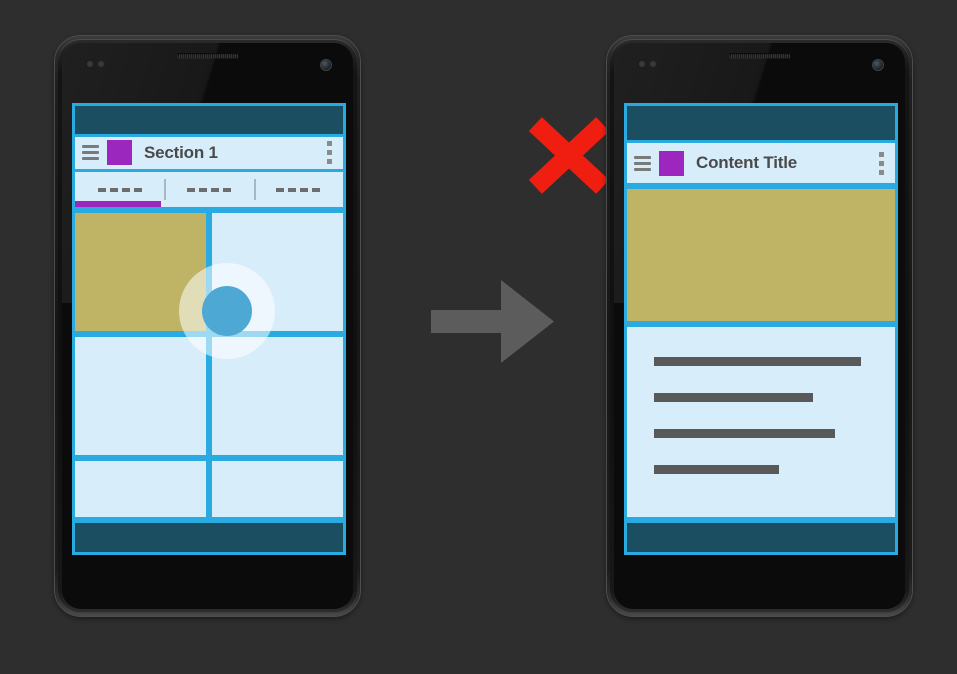 The height and width of the screenshot is (674, 957). Describe the element at coordinates (492, 321) in the screenshot. I see `transition-arrow-icon` at that location.